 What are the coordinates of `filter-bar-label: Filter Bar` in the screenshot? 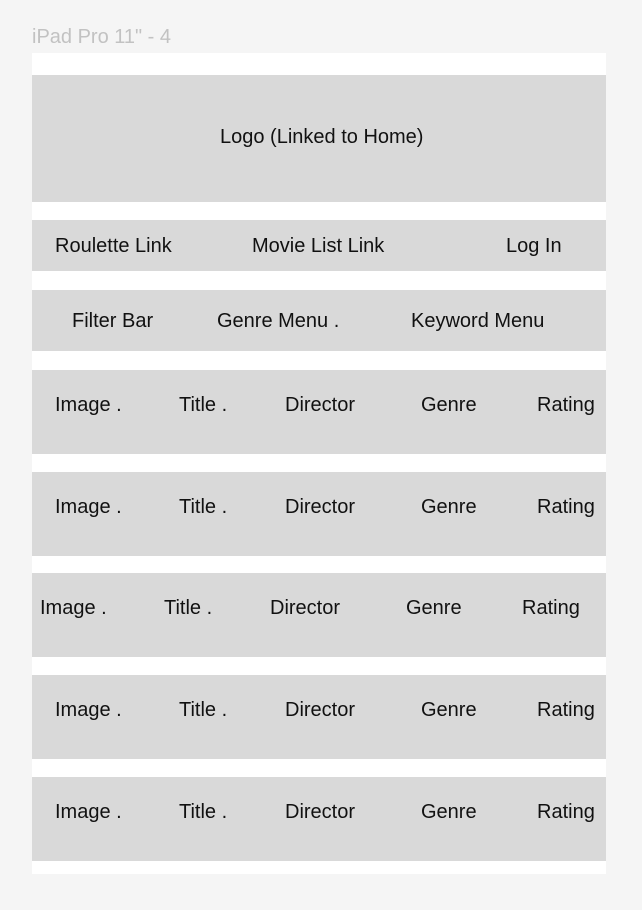 It's located at (112, 321).